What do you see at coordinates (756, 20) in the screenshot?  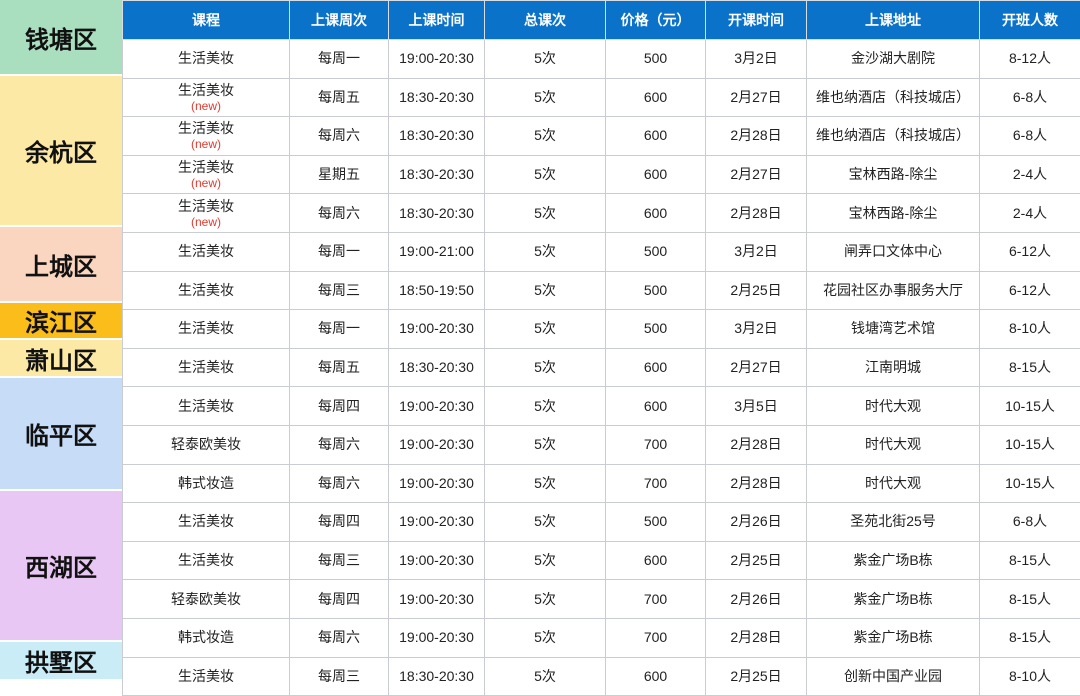 I see `header-start-date: 开课时间` at bounding box center [756, 20].